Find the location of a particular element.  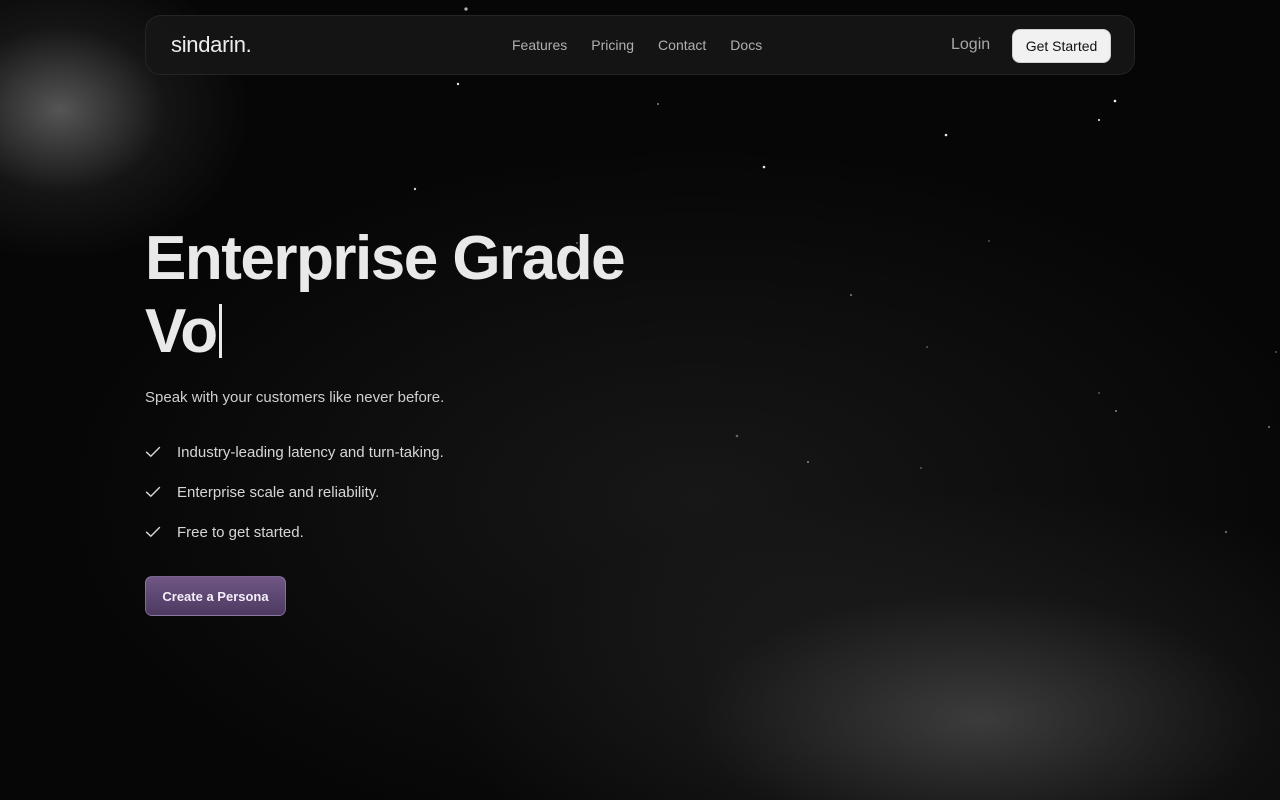

nav-link-features: Features is located at coordinates (539, 45).